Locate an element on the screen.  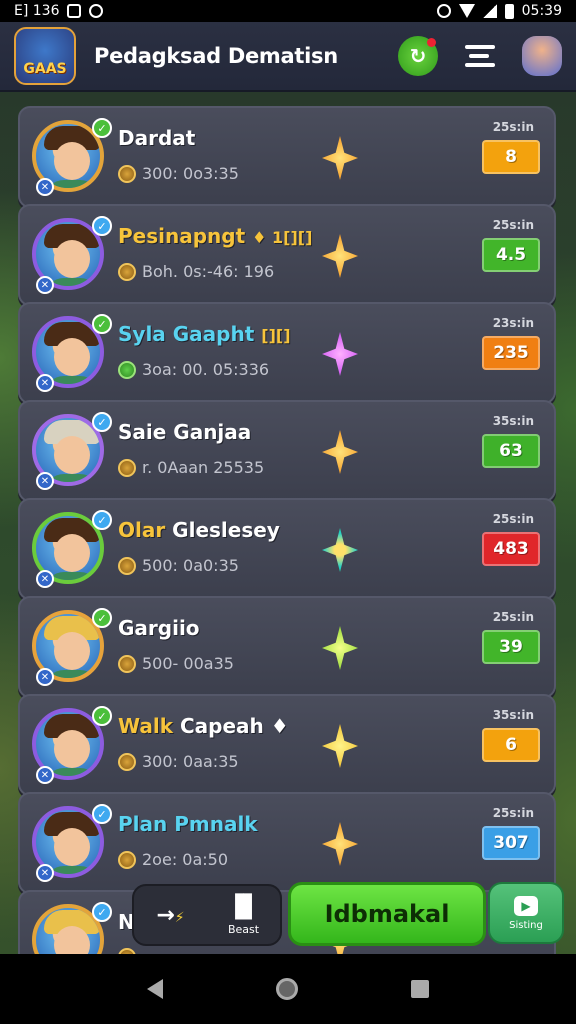
player-stats-text: 300: 0o3:35 is located at coordinates (190, 173).